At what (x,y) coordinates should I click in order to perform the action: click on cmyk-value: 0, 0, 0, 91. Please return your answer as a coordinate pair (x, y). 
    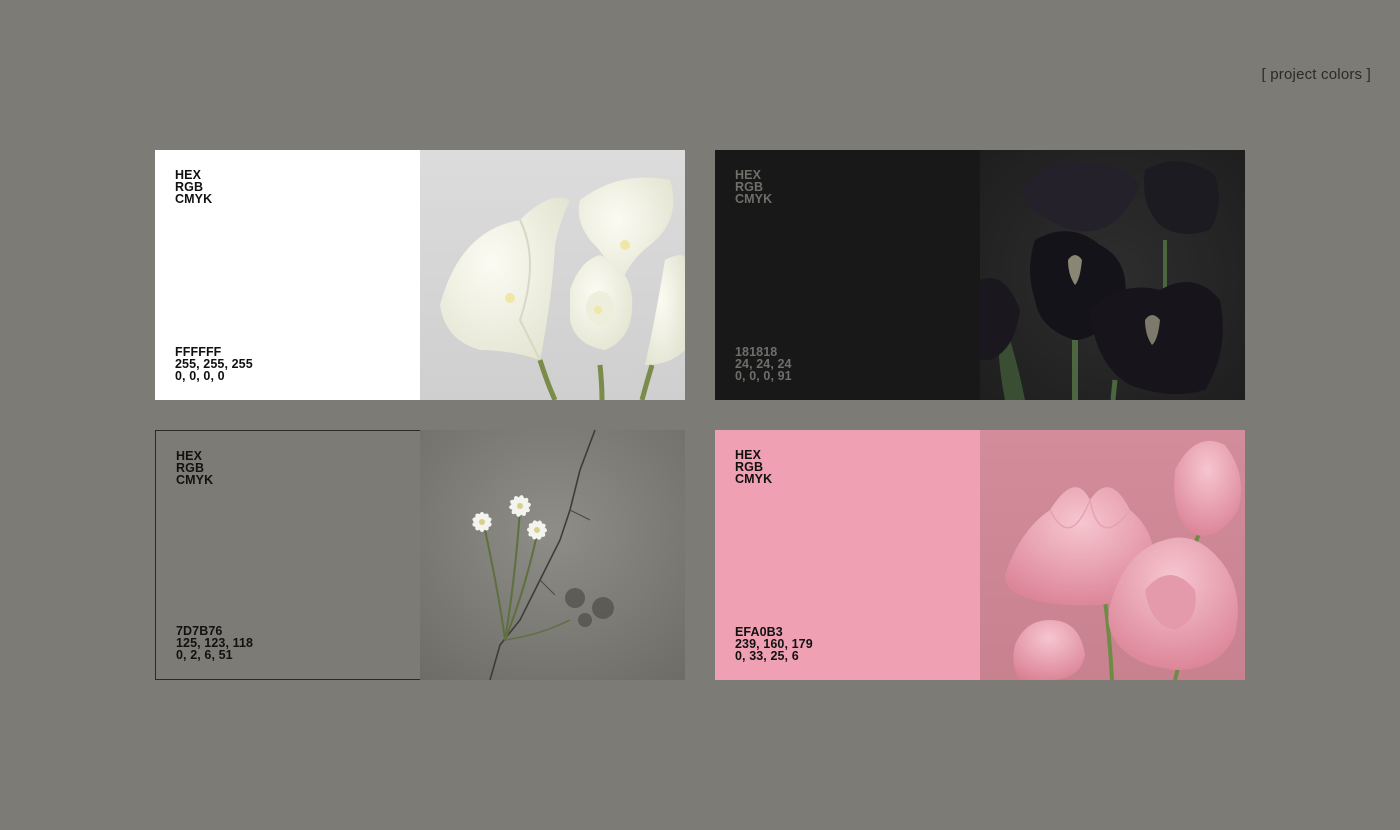
    Looking at the image, I should click on (763, 376).